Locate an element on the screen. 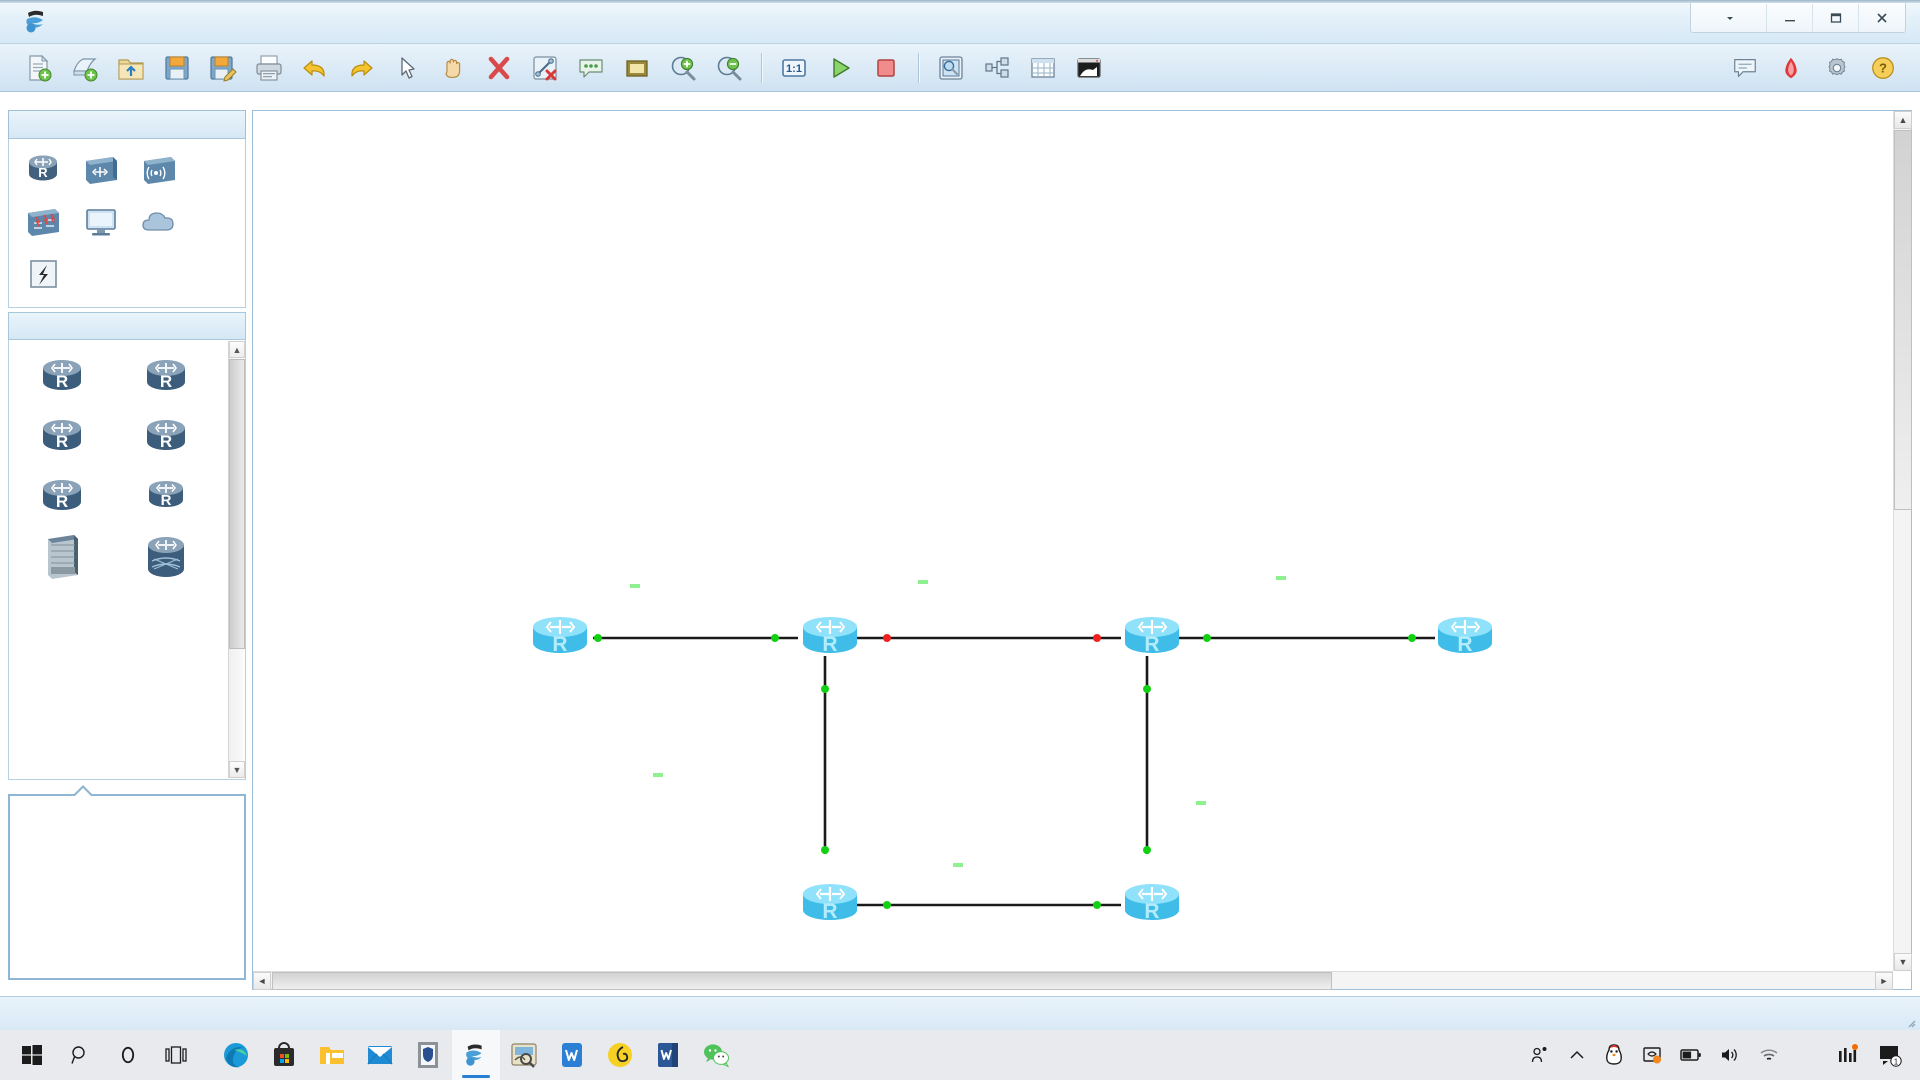 The image size is (1920, 1080). topology-node-ar1: R is located at coordinates (560, 637).